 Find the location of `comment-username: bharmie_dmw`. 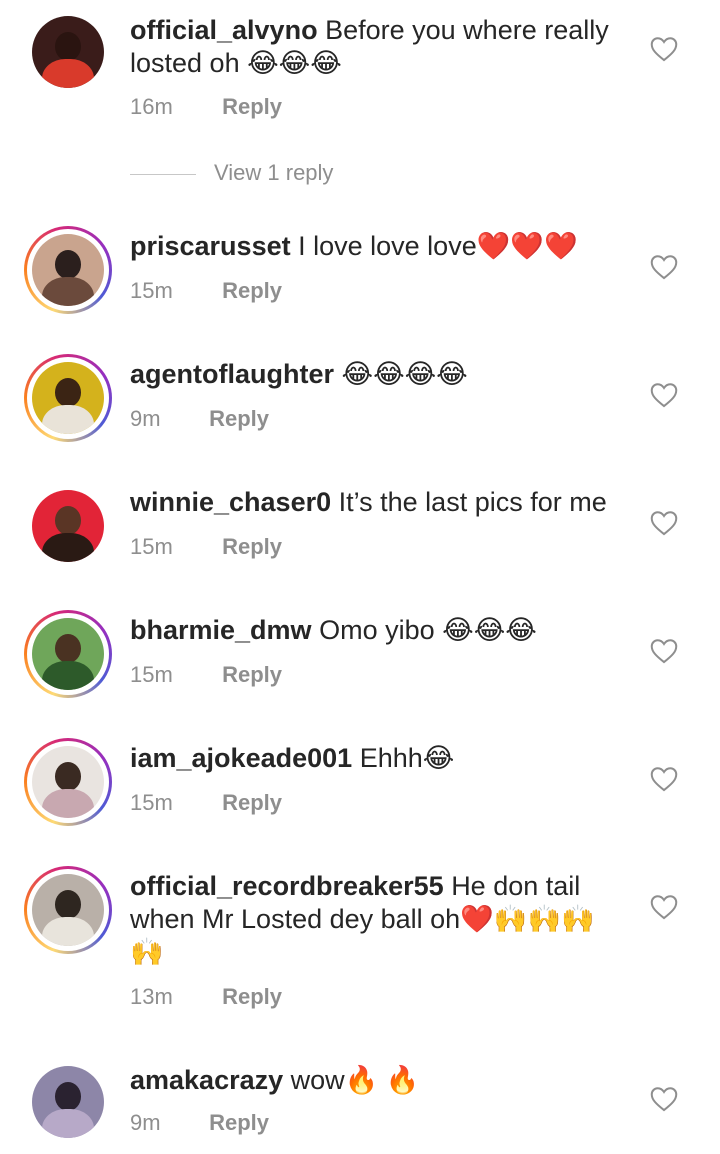

comment-username: bharmie_dmw is located at coordinates (221, 630).